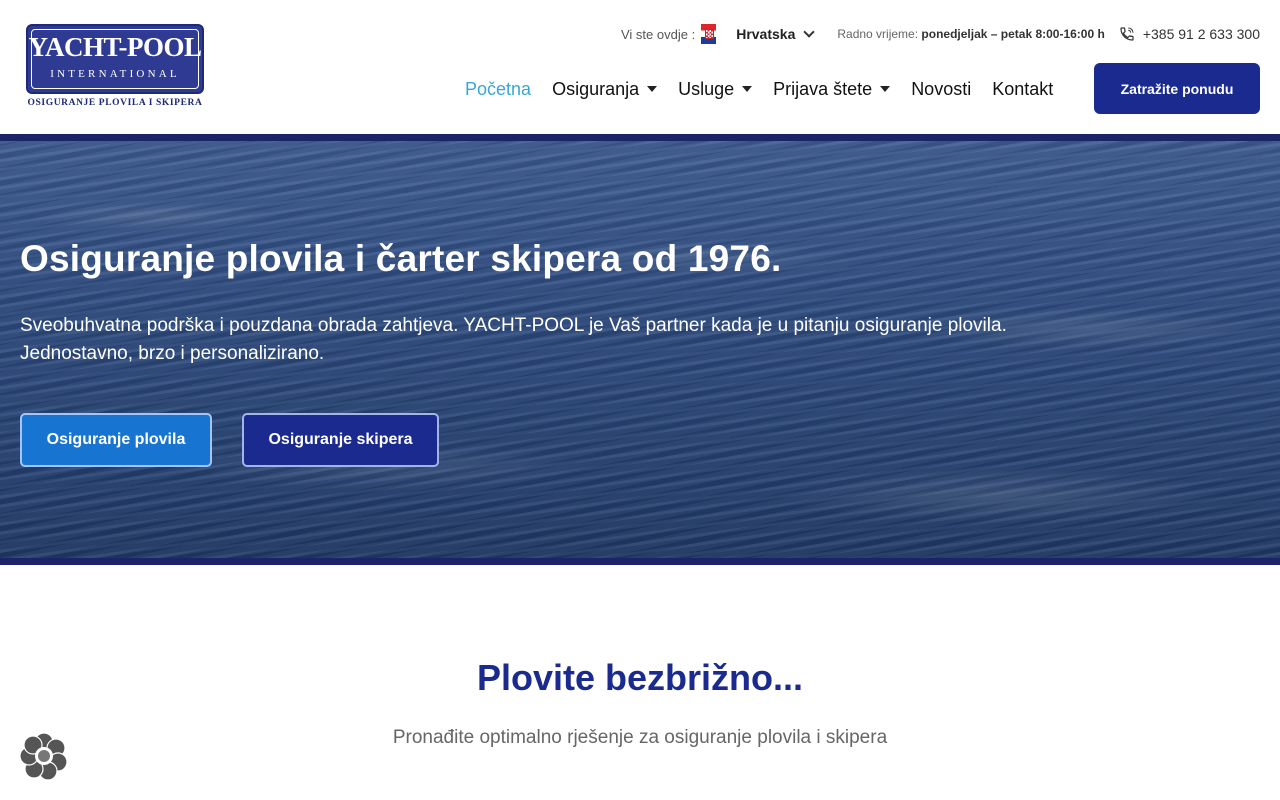  I want to click on nav-item-usluge: Usluge, so click(715, 89).